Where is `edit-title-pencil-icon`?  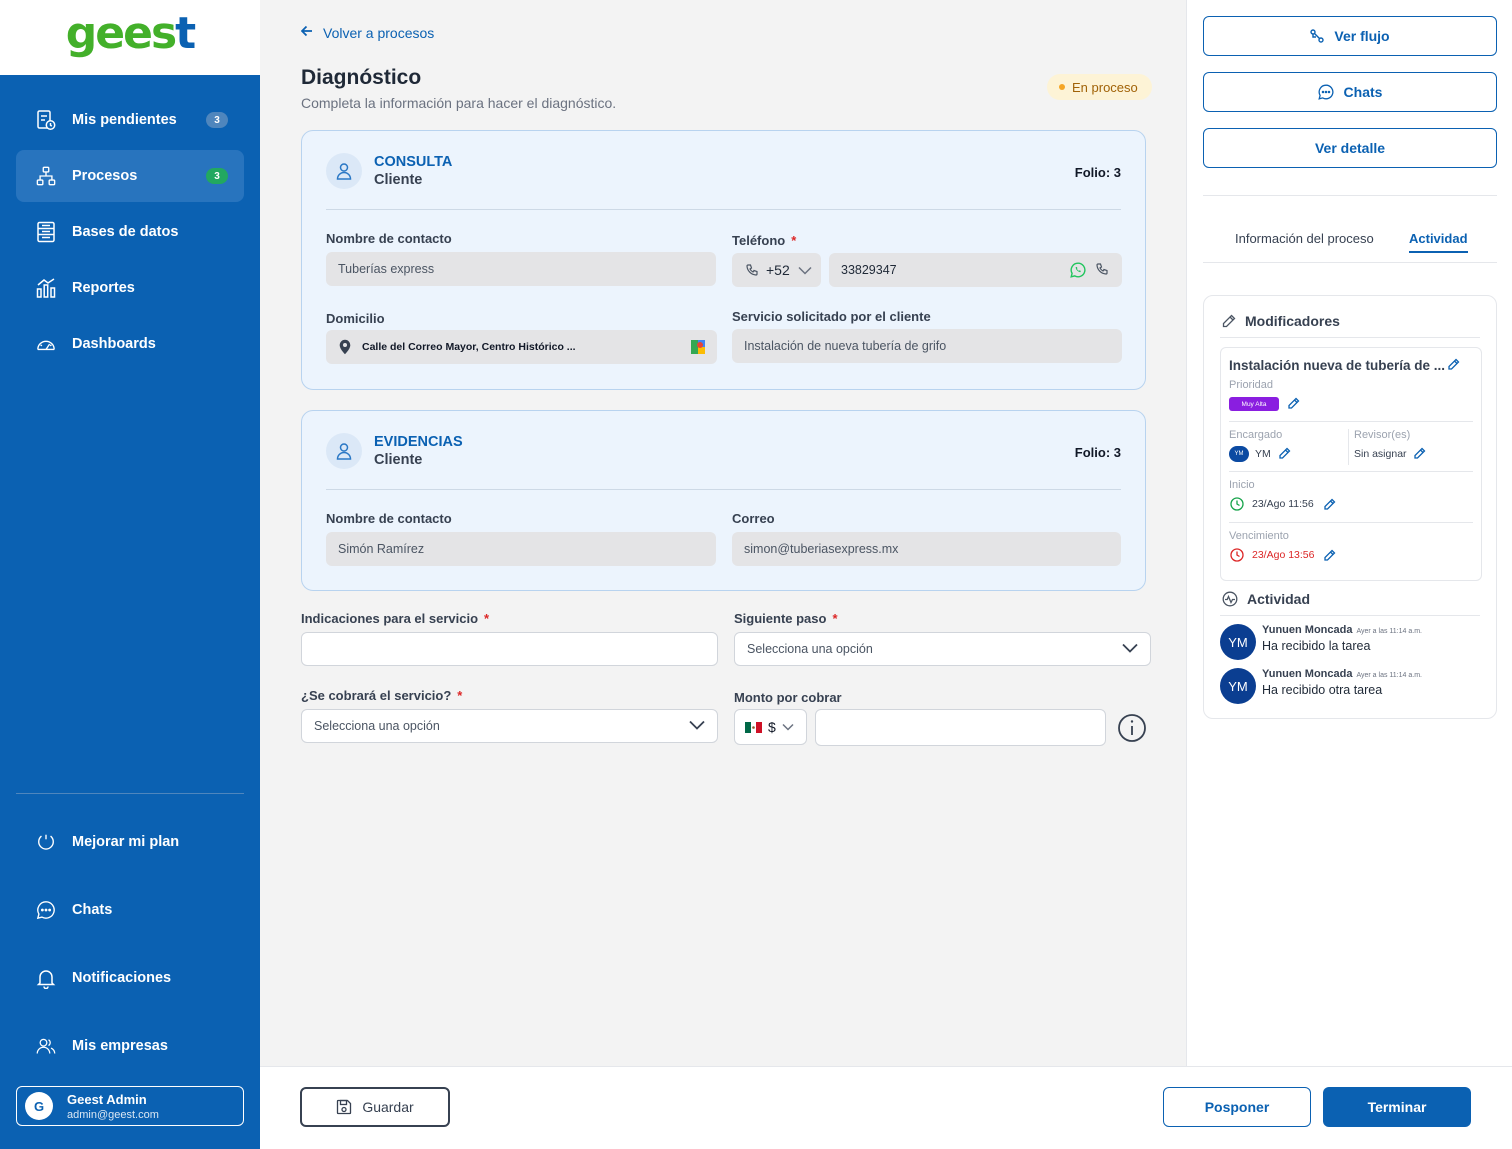
edit-title-pencil-icon is located at coordinates (1453, 364).